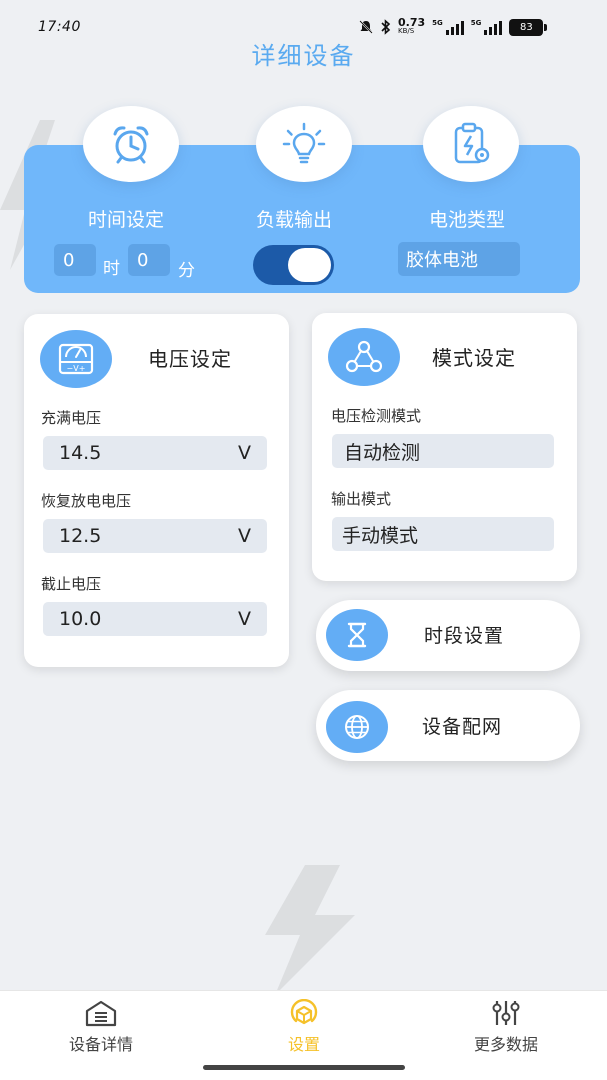  I want to click on voltage-detect-mode-label: 电压检测模式, so click(376, 416).